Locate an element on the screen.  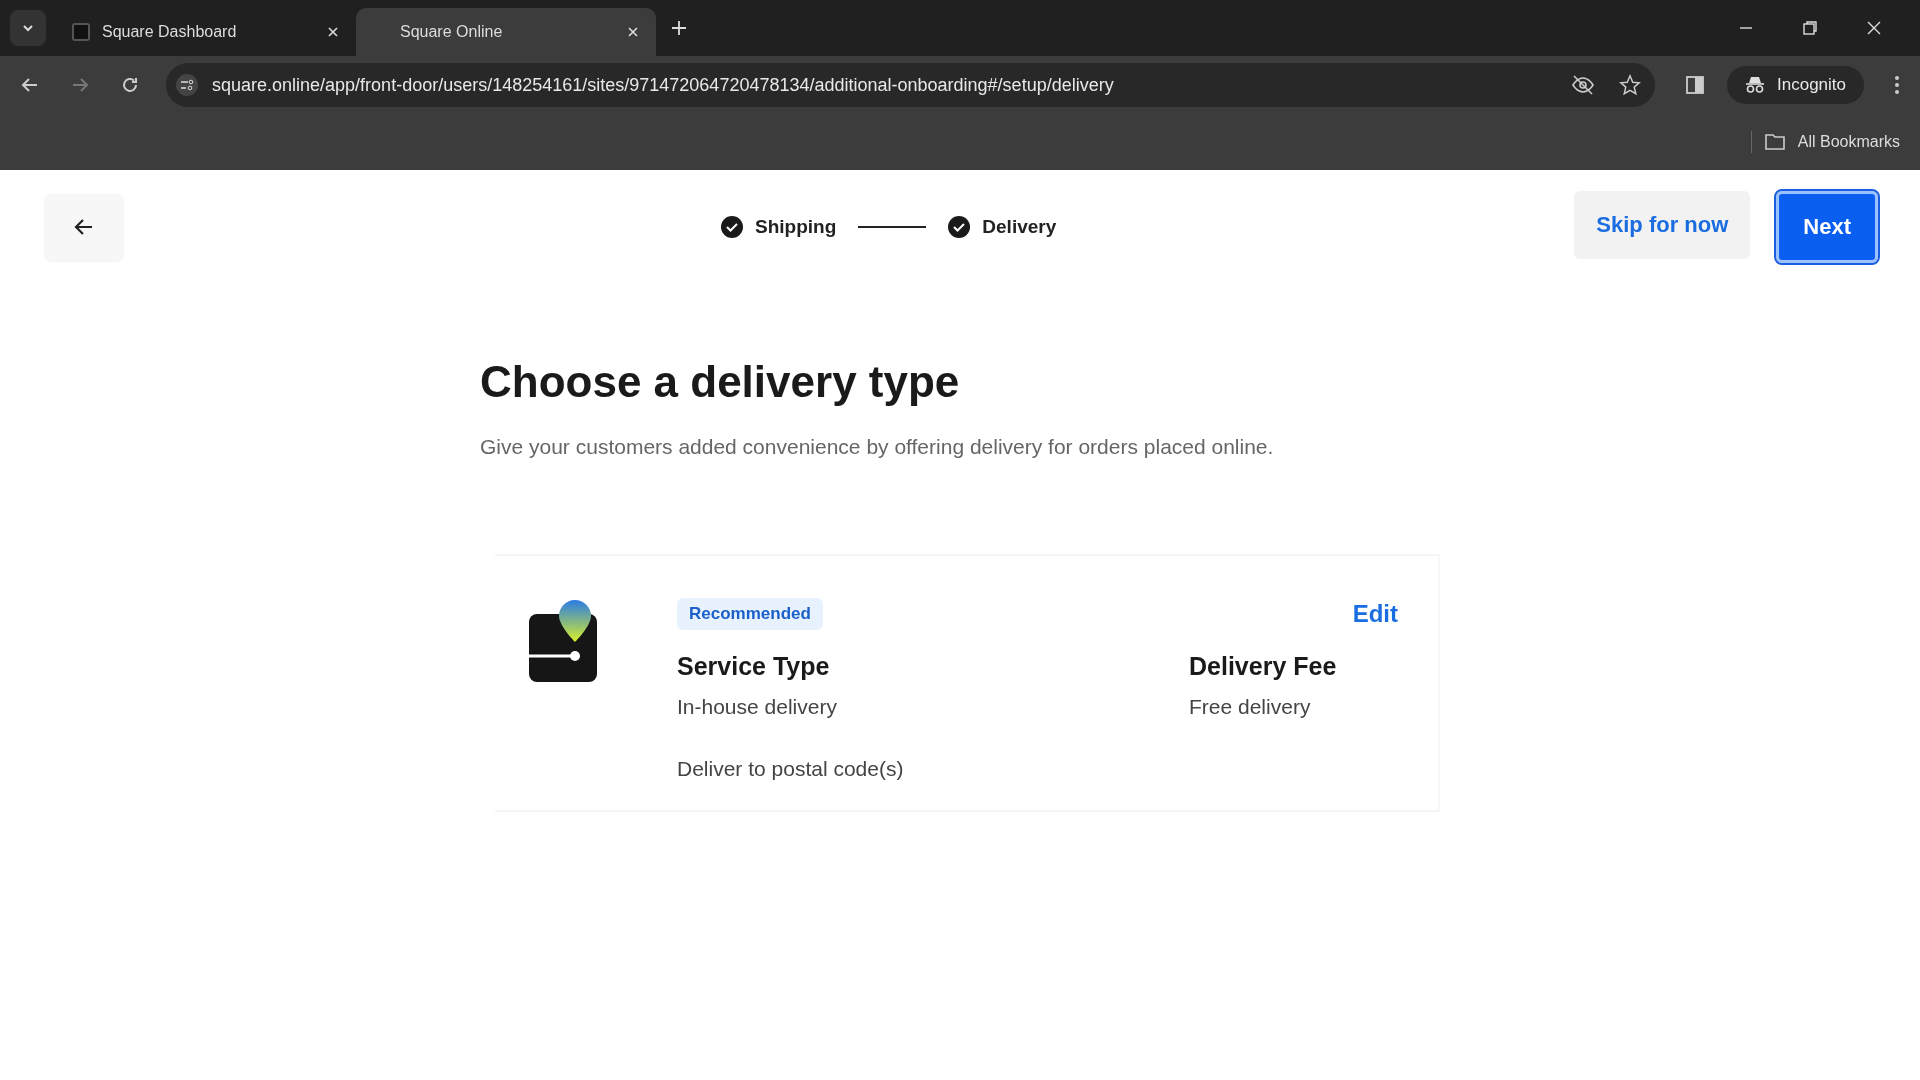
reload-icon is located at coordinates (130, 85).